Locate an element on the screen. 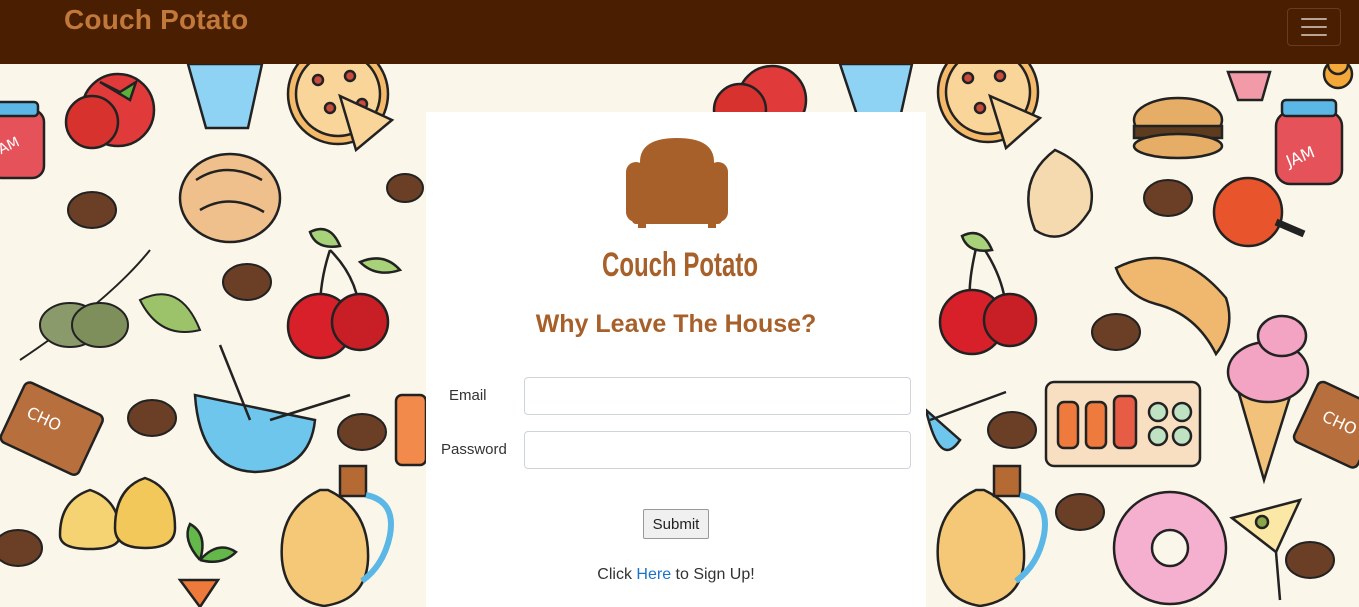 The image size is (1359, 607). signup-link: Here is located at coordinates (653, 574).